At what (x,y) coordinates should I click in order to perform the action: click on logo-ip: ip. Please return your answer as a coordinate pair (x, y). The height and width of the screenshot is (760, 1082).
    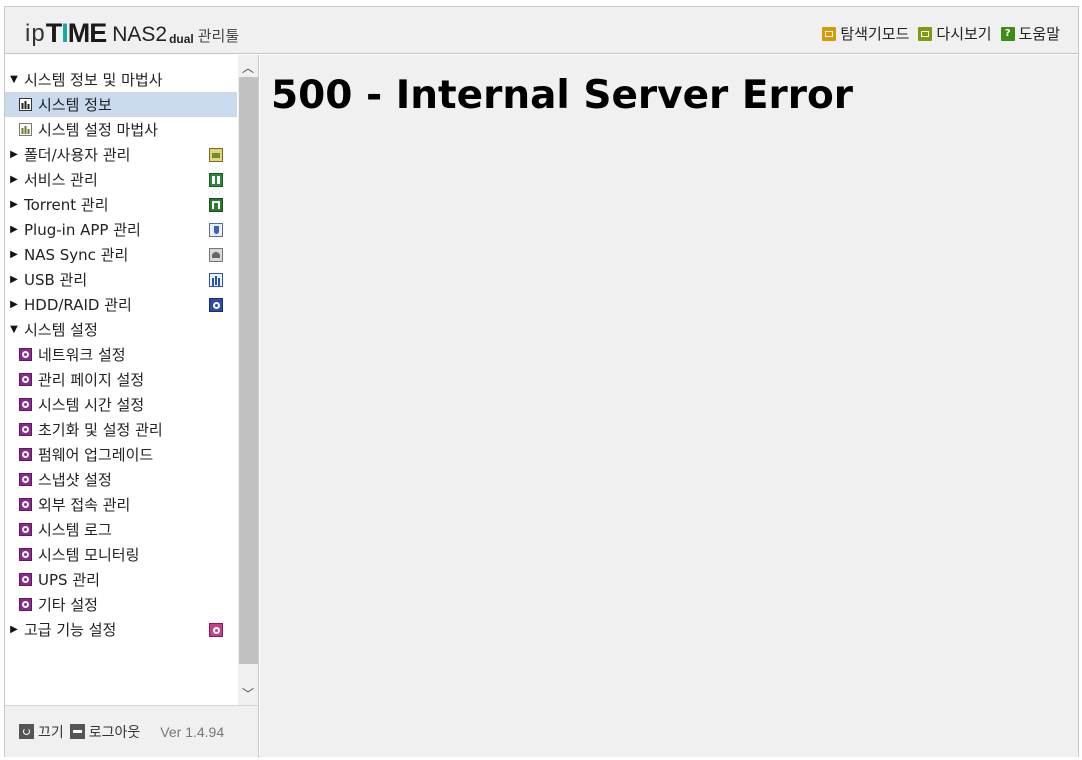
    Looking at the image, I should click on (35, 33).